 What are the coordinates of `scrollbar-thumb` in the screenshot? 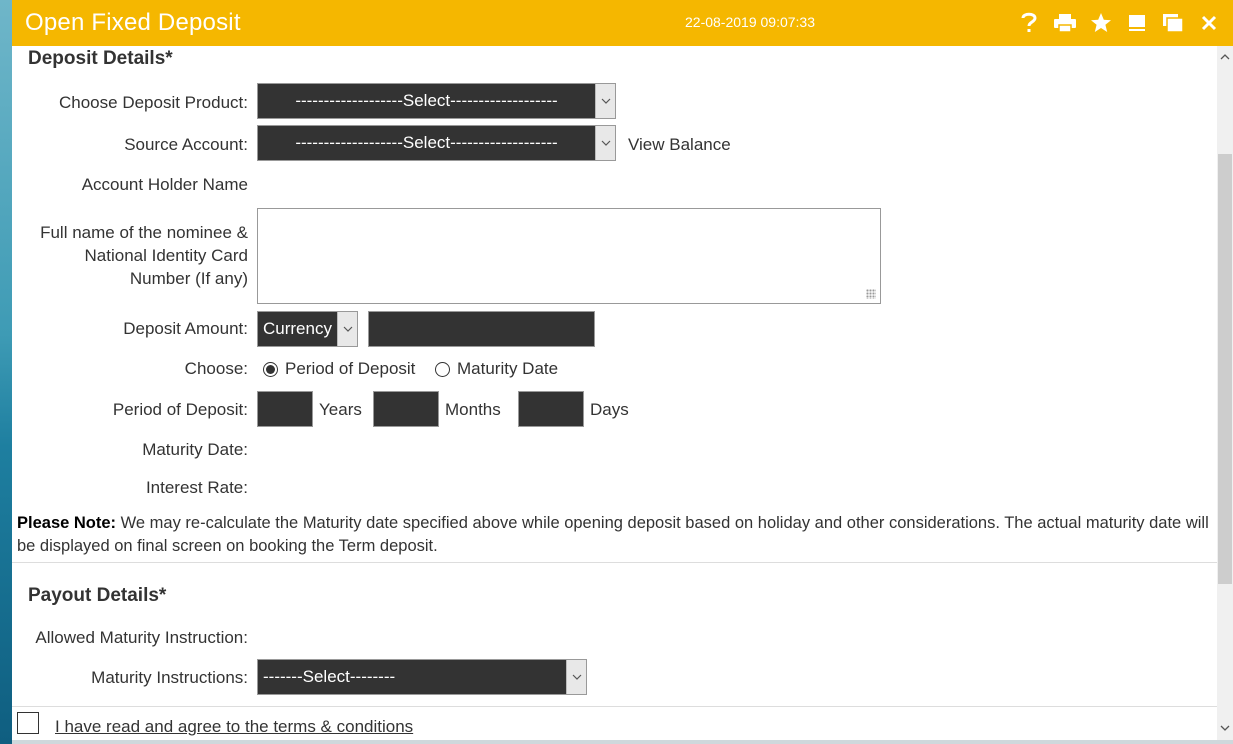 It's located at (1225, 369).